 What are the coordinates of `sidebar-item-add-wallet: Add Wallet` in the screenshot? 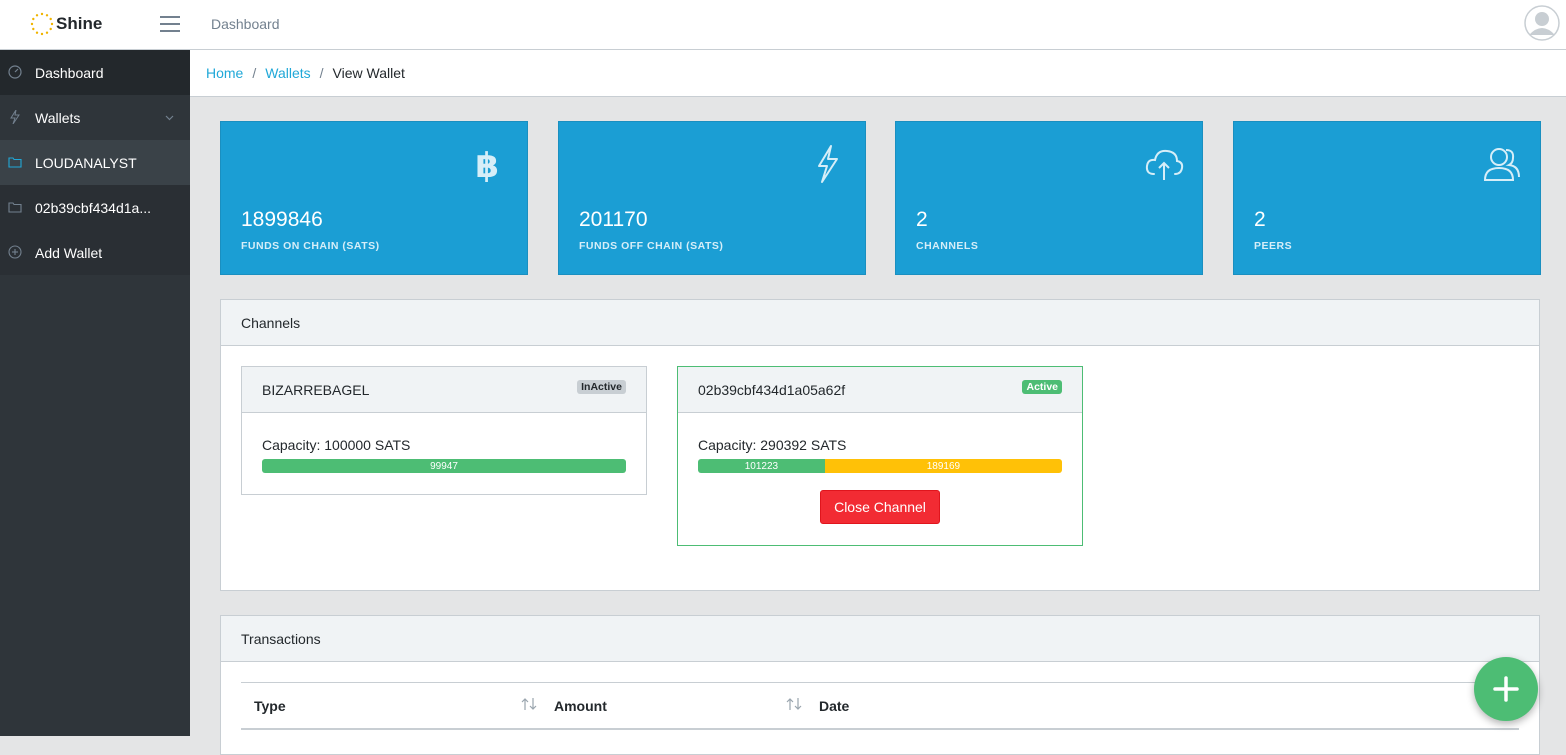 It's located at (95, 252).